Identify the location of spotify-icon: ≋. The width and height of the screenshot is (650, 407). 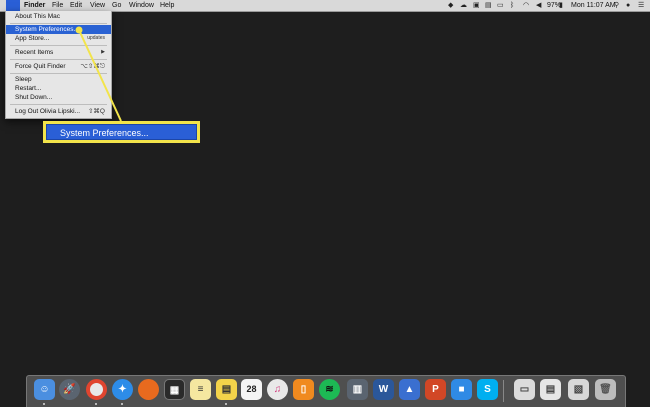
(329, 389).